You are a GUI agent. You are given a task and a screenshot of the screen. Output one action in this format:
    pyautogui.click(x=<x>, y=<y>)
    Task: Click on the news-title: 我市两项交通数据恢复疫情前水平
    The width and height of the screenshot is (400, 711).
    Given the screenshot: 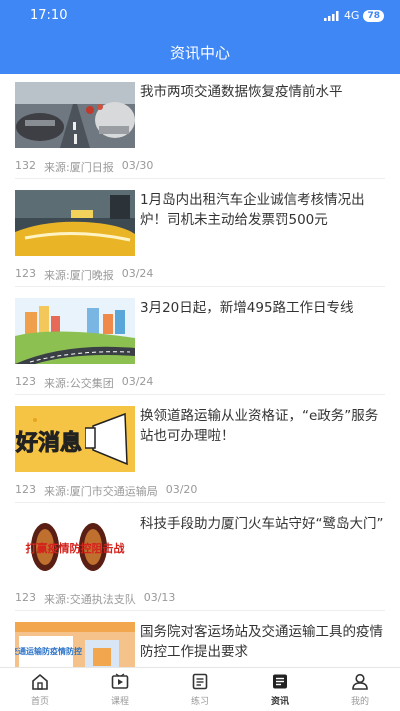 What is the action you would take?
    pyautogui.click(x=262, y=92)
    